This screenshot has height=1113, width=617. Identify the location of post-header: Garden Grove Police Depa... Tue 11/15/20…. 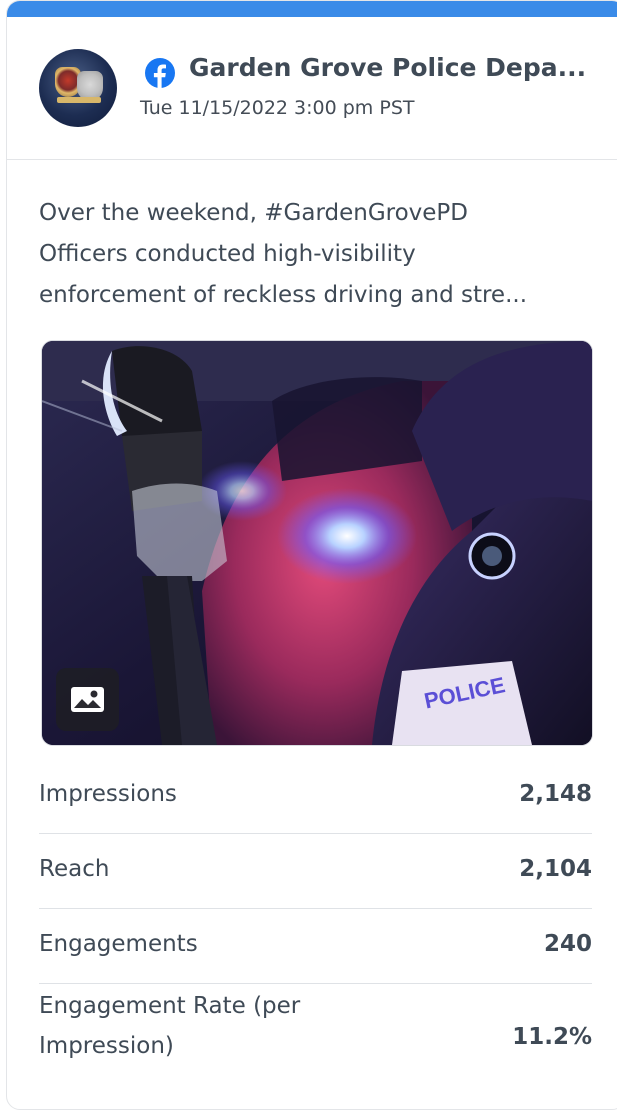
(312, 88).